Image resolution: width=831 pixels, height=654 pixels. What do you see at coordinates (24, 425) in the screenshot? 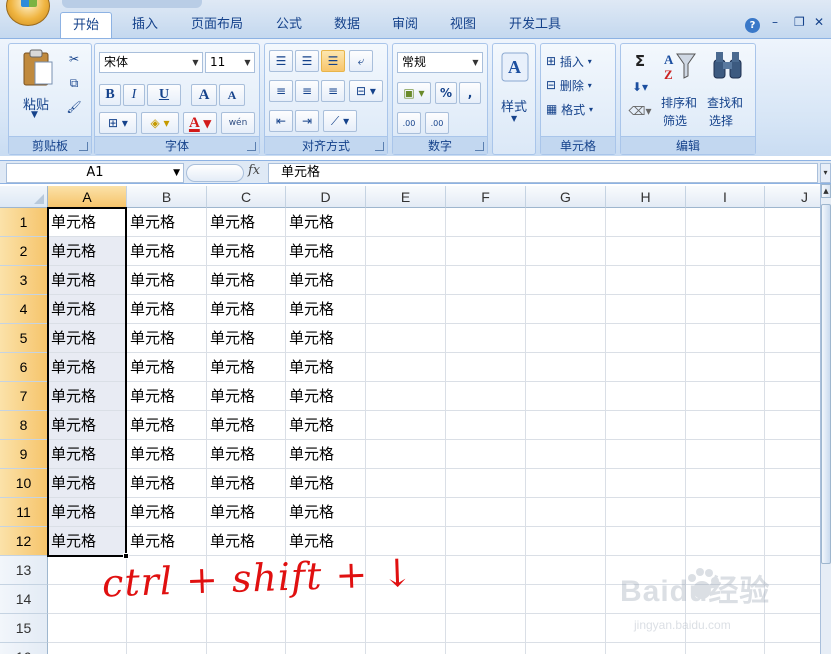
I see `row-header: 8` at bounding box center [24, 425].